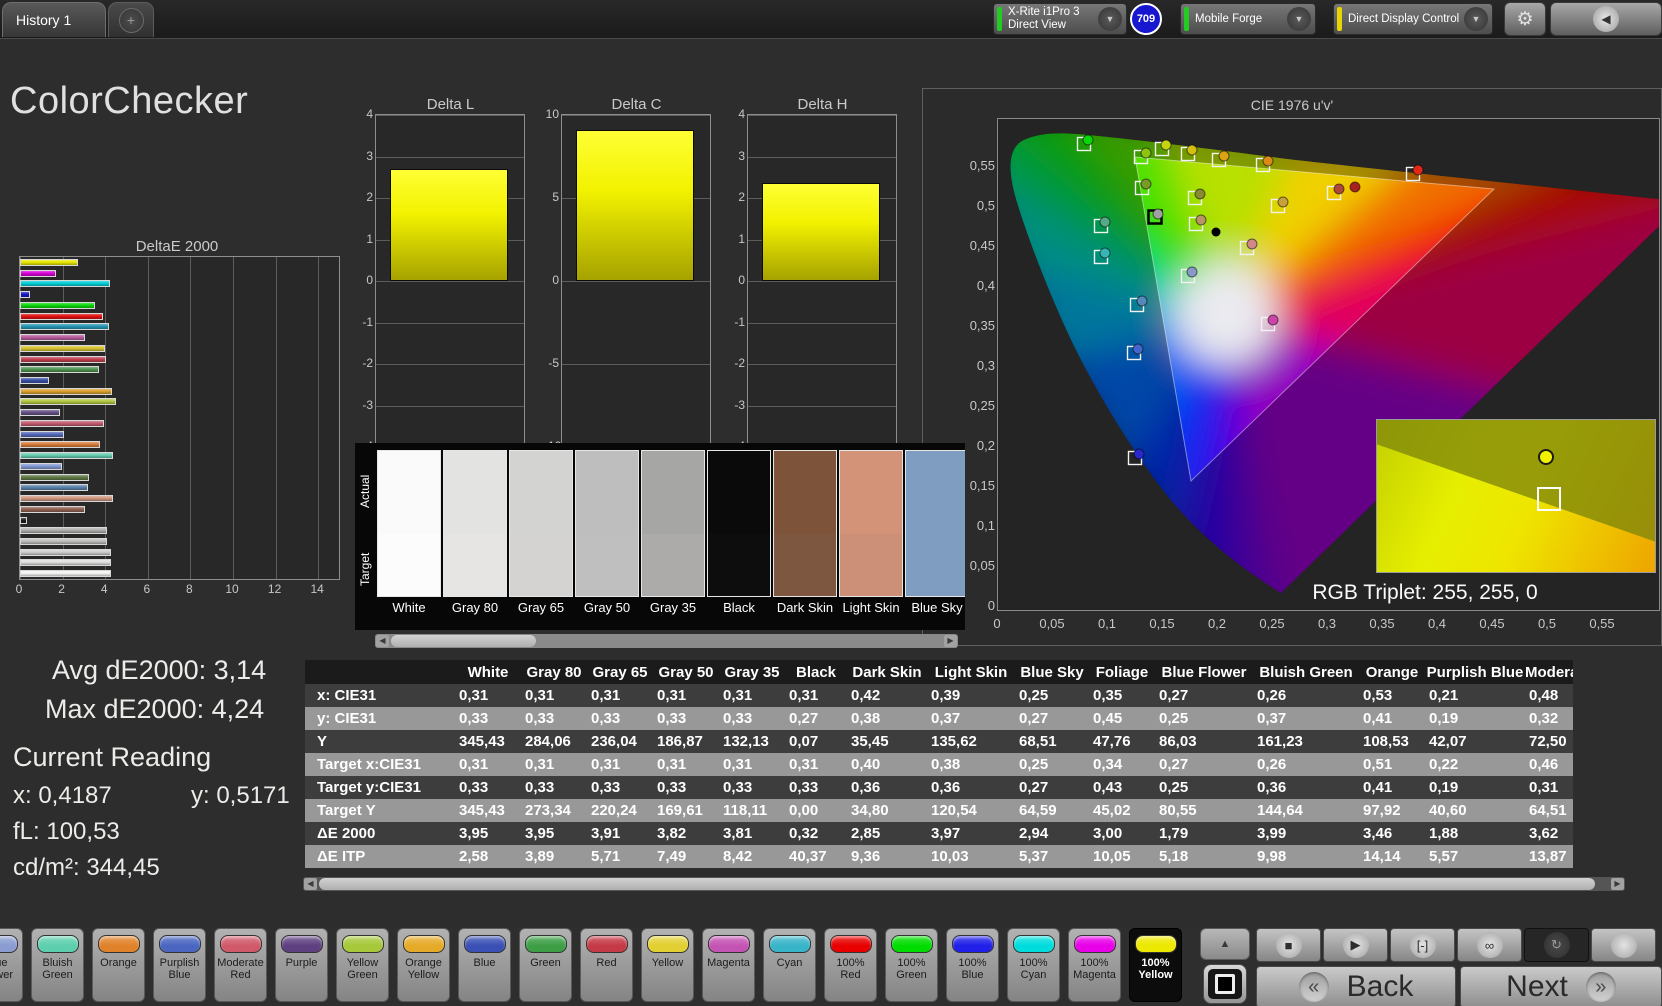 Image resolution: width=1662 pixels, height=1006 pixels. What do you see at coordinates (636, 281) in the screenshot?
I see `delta-c-plot` at bounding box center [636, 281].